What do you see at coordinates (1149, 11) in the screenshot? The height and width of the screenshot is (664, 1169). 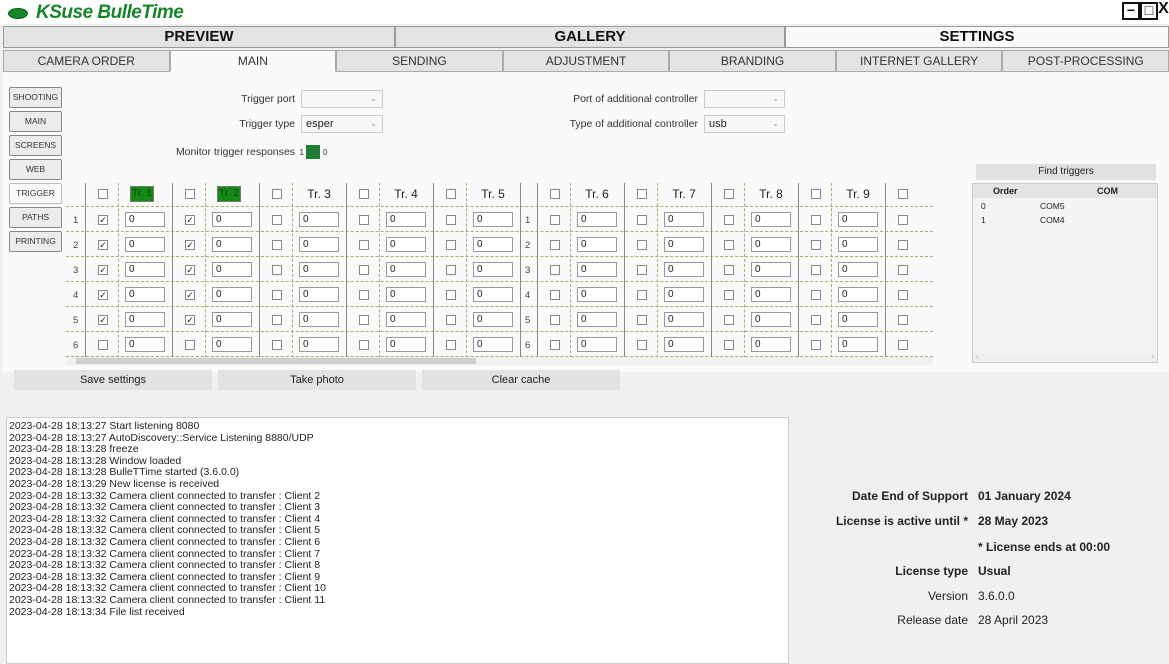 I see `maximize-button: □` at bounding box center [1149, 11].